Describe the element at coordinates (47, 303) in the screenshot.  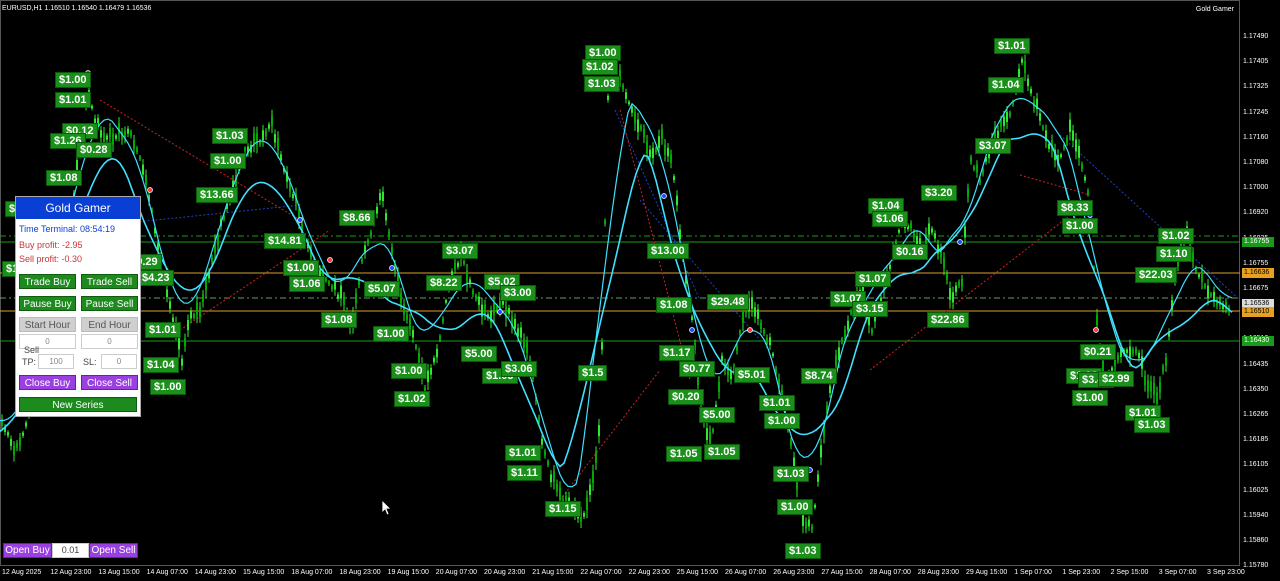
I see `pause-buy-button: Pause Buy` at that location.